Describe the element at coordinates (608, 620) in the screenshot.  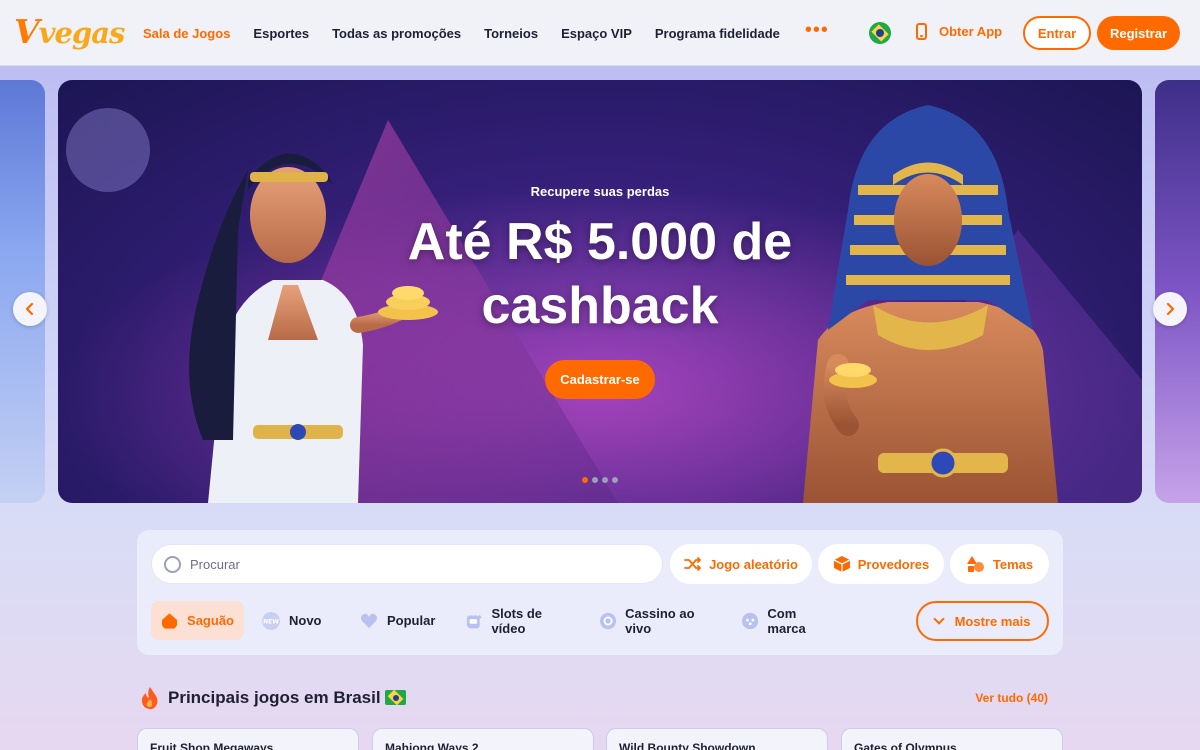
I see `live-chip-icon` at that location.